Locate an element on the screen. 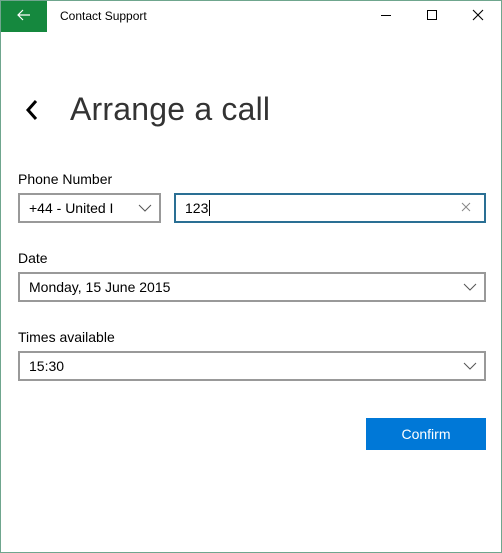 This screenshot has width=502, height=553. phone-number-input: 123 is located at coordinates (330, 208).